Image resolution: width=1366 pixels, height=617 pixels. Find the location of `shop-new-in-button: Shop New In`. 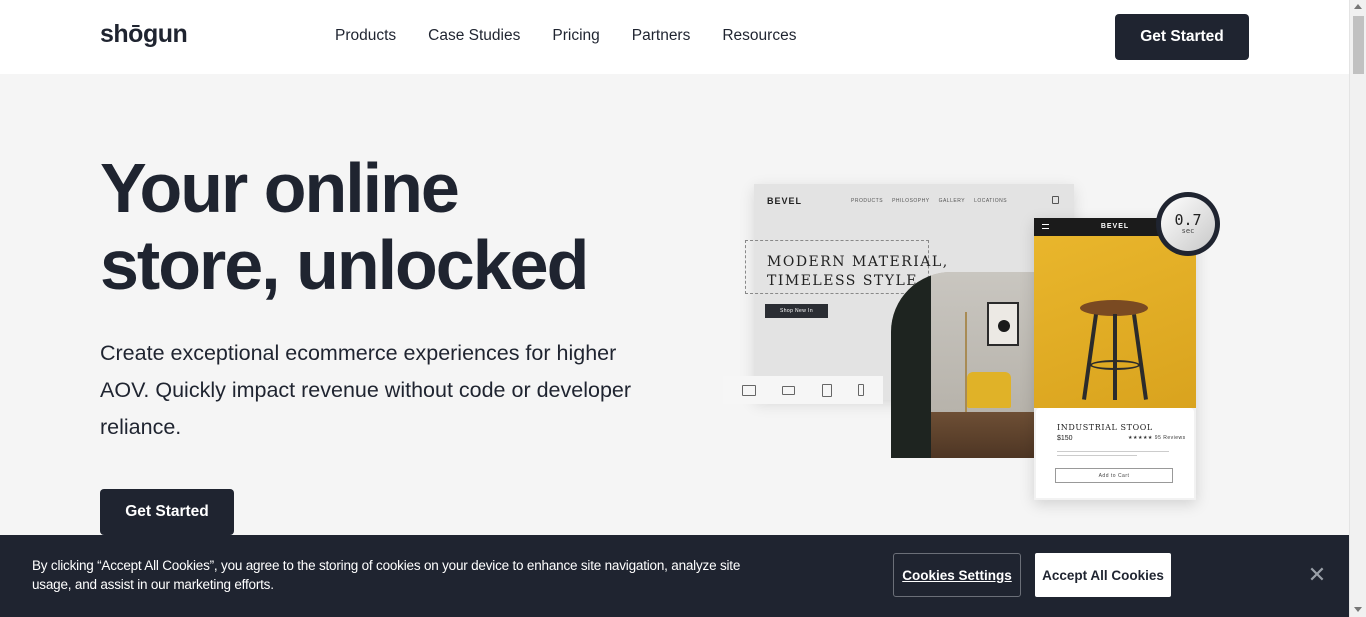

shop-new-in-button: Shop New In is located at coordinates (796, 311).